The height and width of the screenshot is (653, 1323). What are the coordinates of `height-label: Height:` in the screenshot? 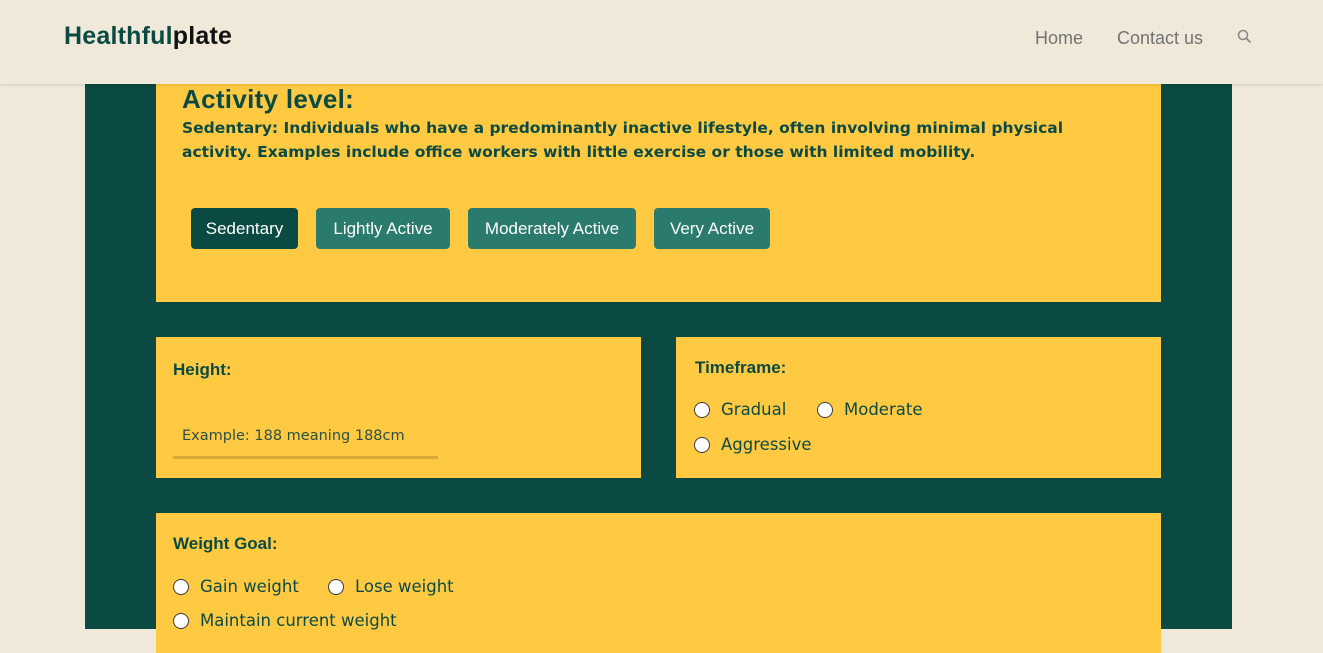 It's located at (202, 369).